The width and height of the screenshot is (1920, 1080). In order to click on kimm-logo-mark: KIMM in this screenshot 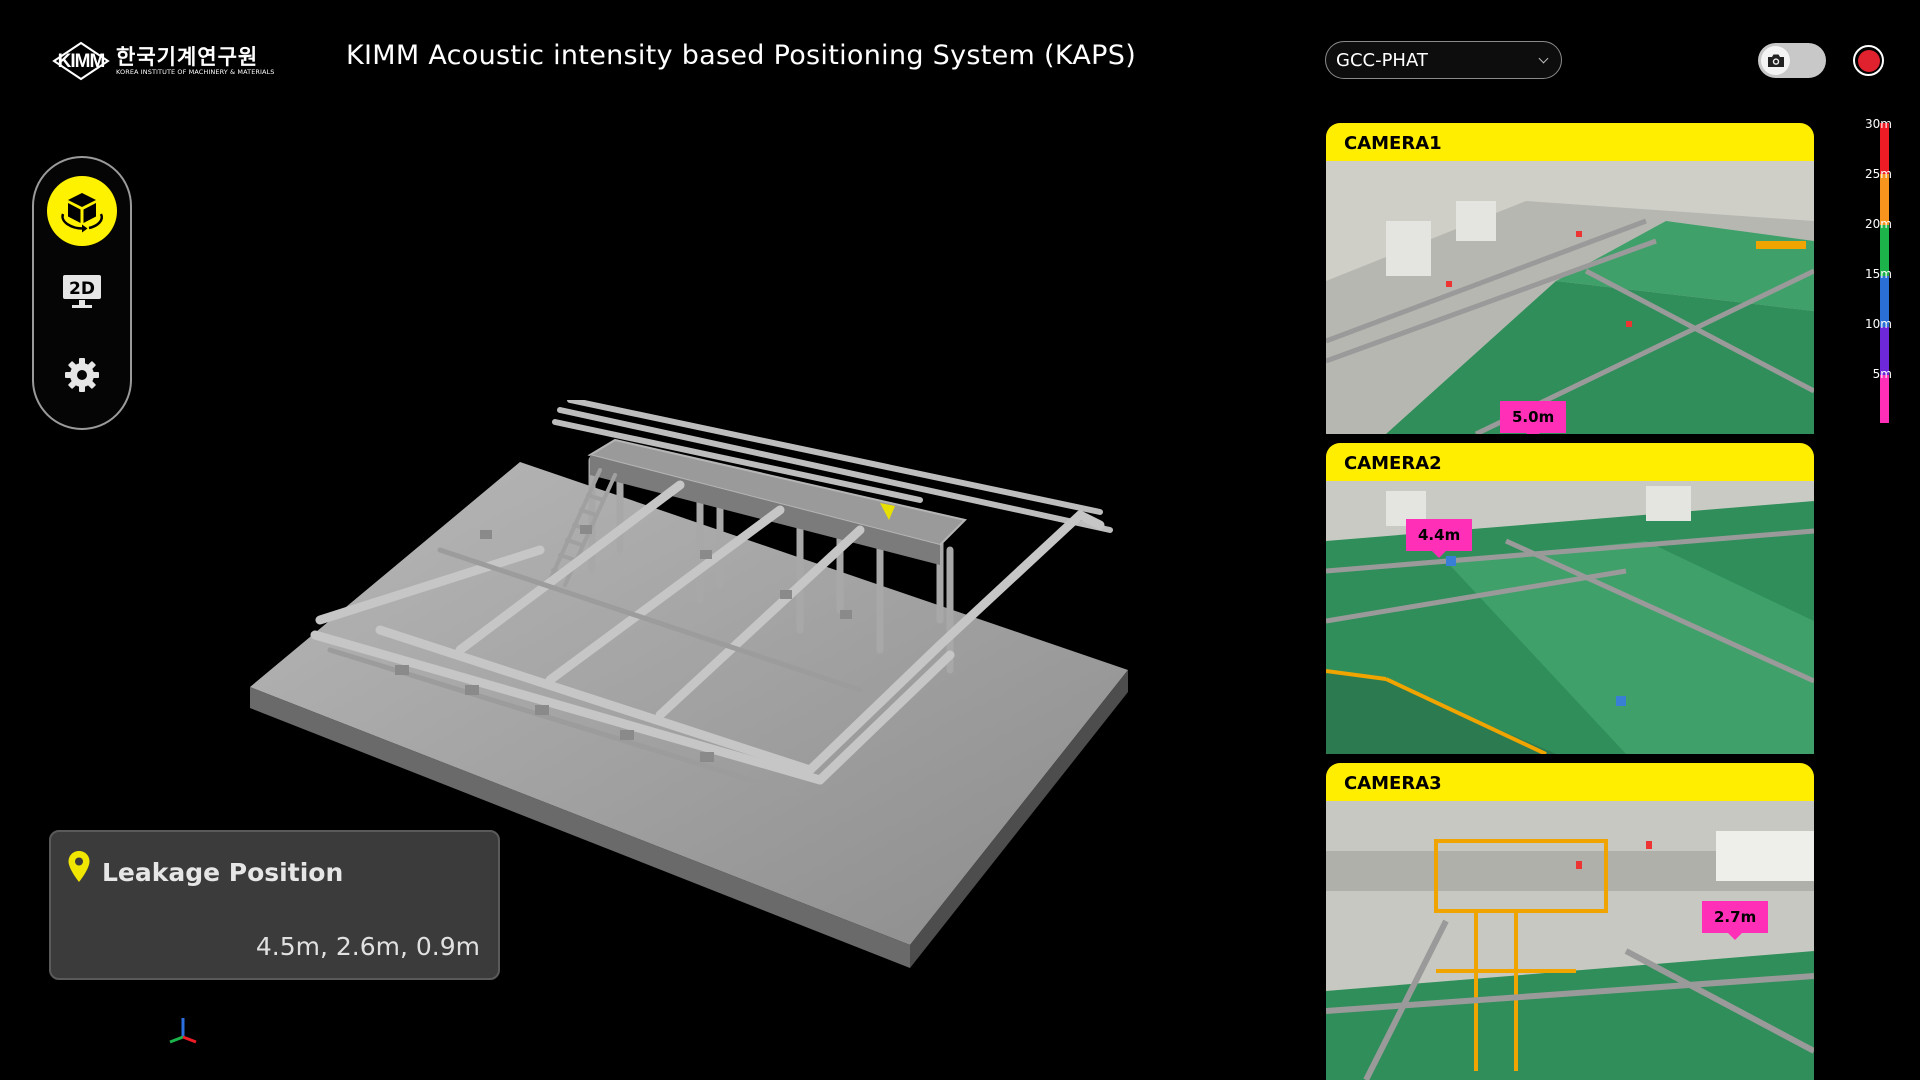, I will do `click(81, 61)`.